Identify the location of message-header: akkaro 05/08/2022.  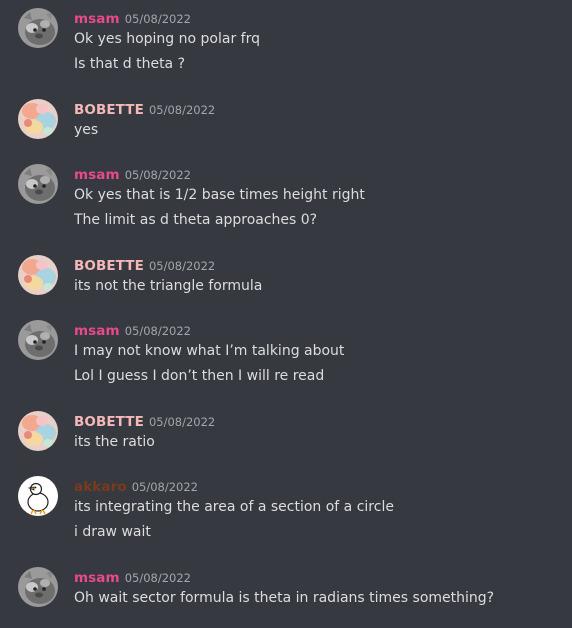
(136, 486).